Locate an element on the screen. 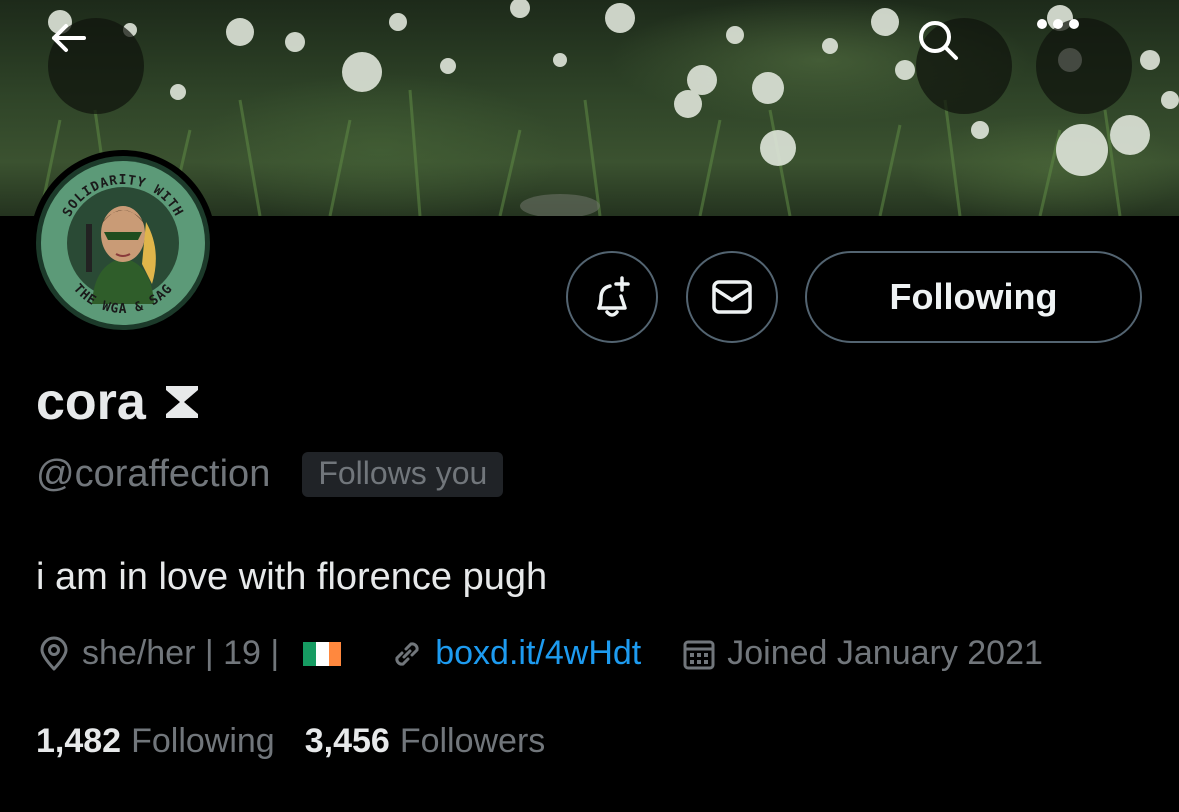 The height and width of the screenshot is (812, 1179). website-link: boxd.it/4wHdt is located at coordinates (538, 653).